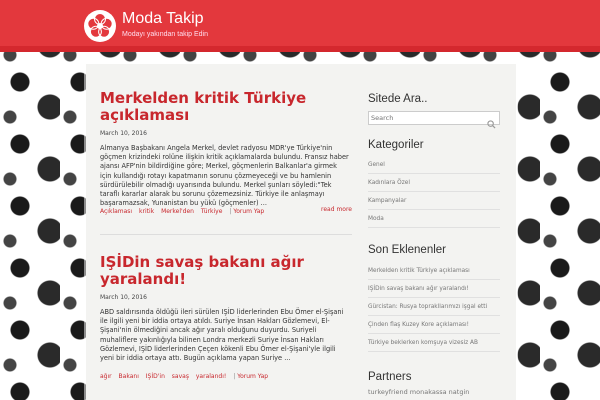  Describe the element at coordinates (129, 376) in the screenshot. I see `tag-link: Bakanı` at that location.